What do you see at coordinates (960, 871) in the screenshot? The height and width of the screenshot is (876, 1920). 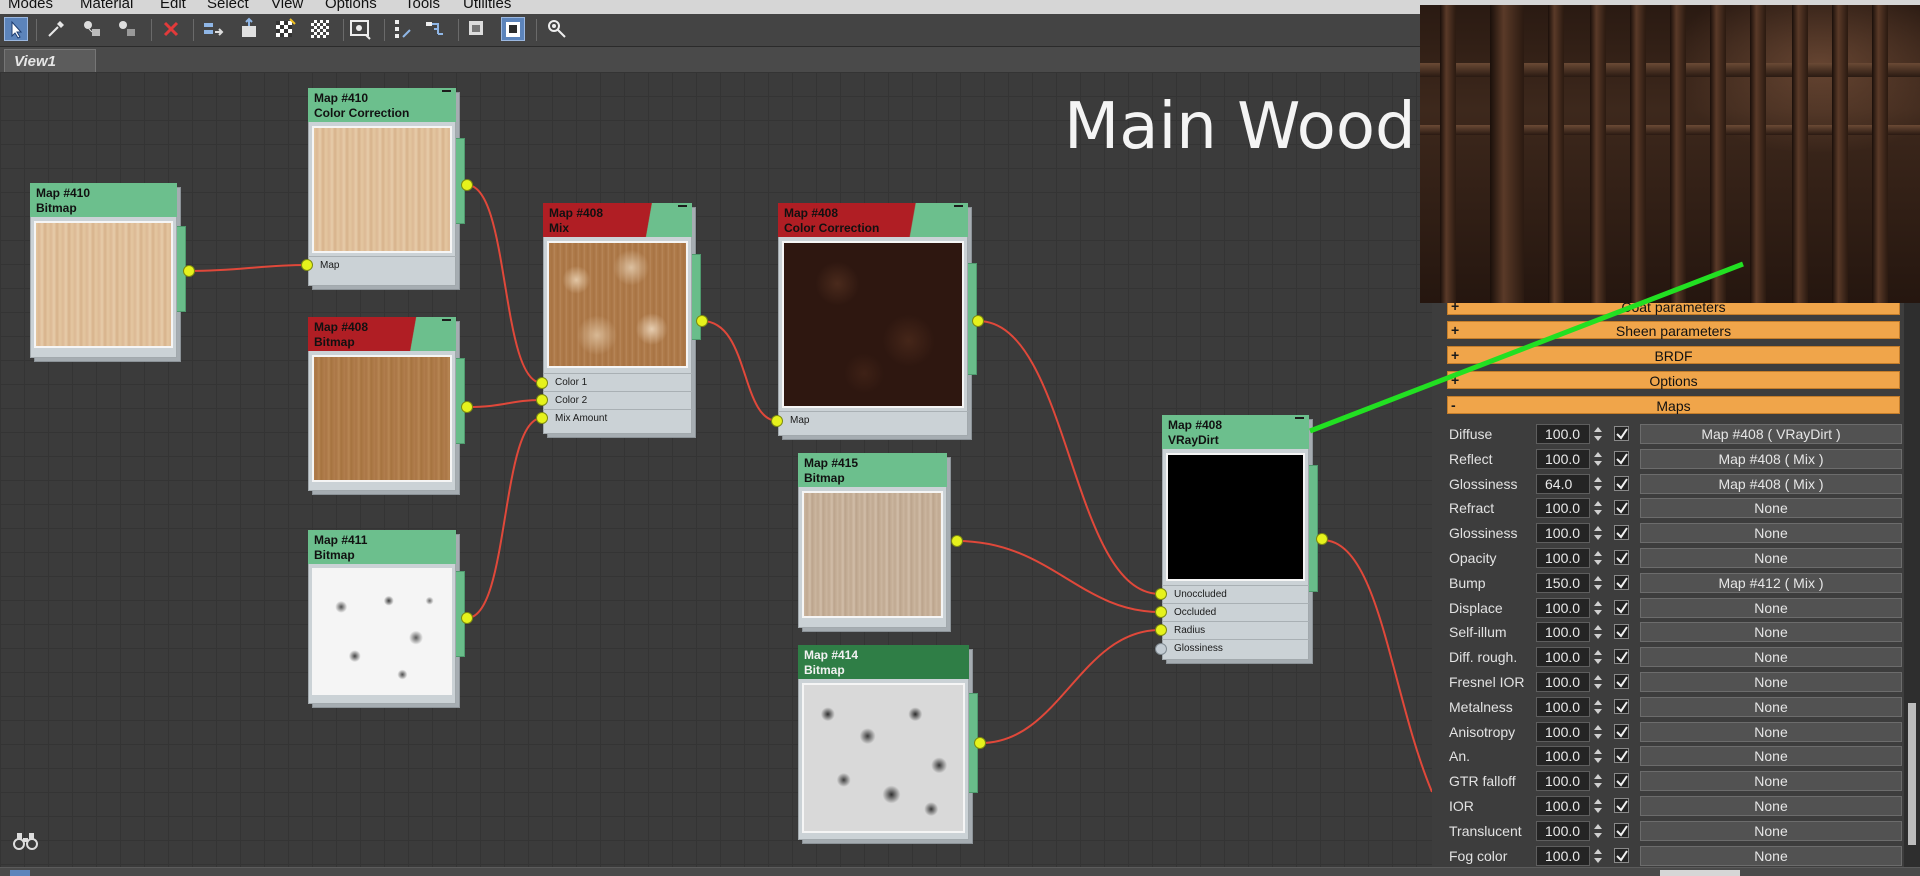 I see `status-bar` at bounding box center [960, 871].